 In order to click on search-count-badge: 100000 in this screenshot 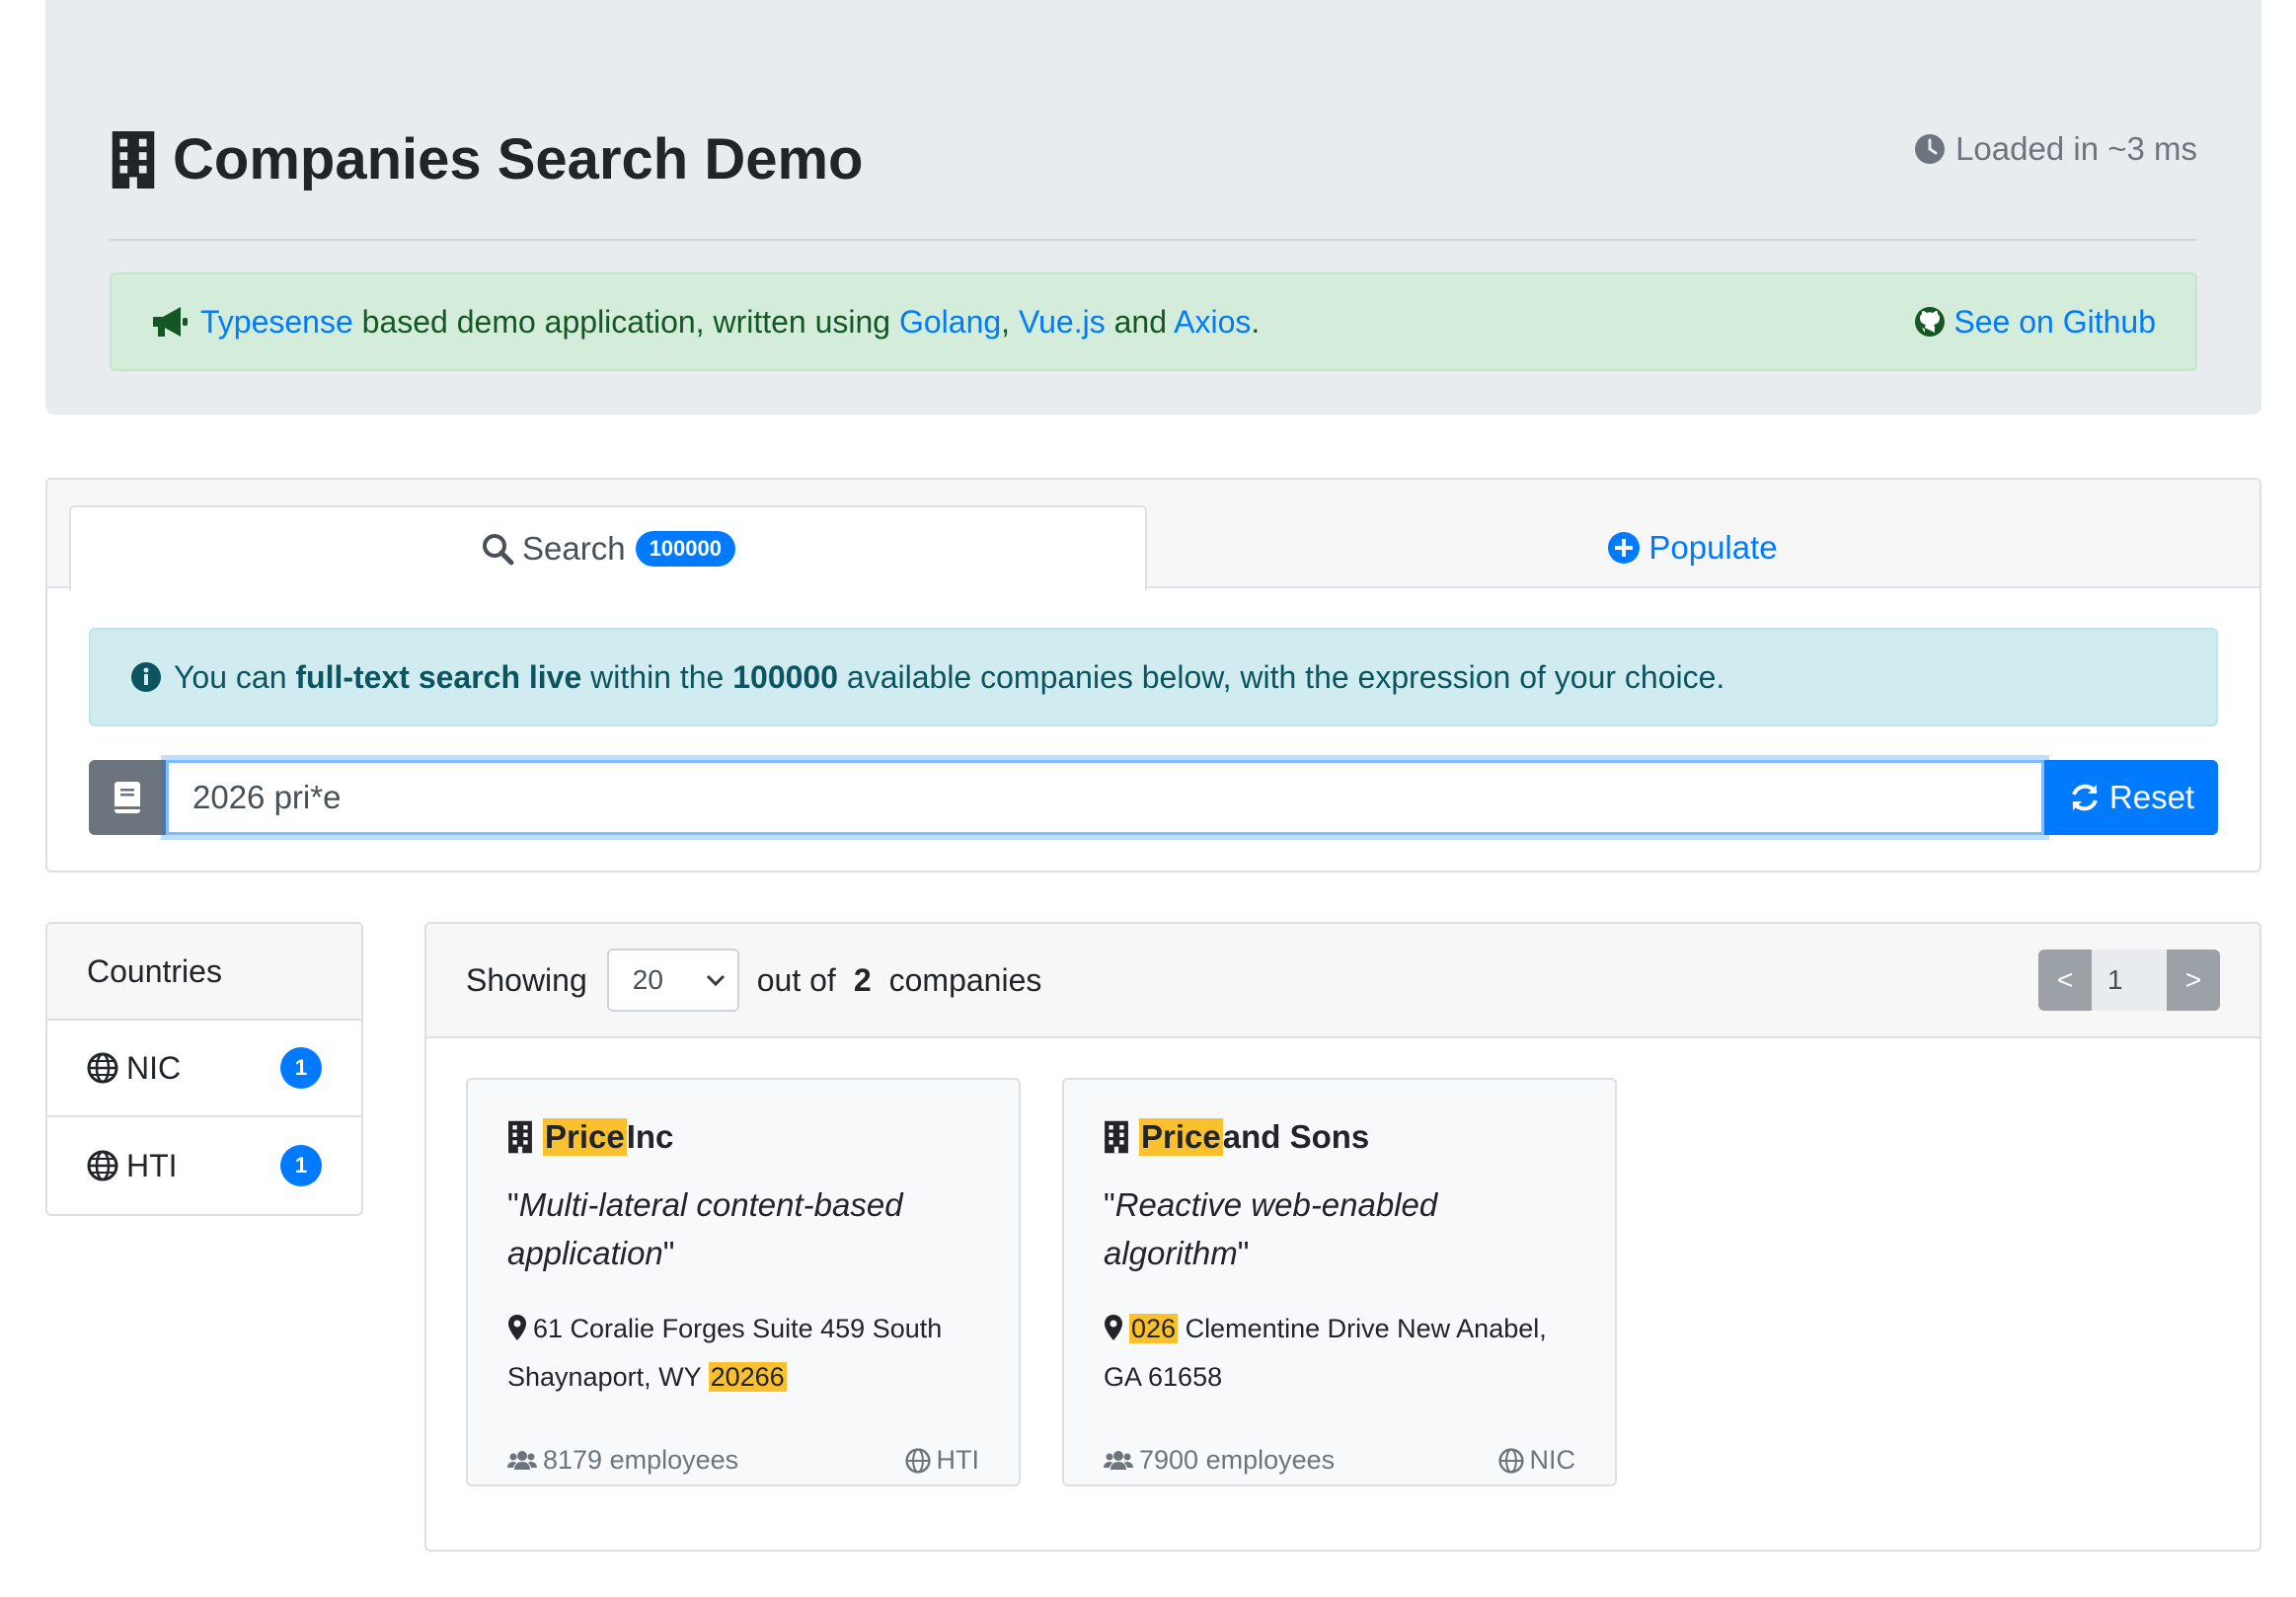, I will do `click(685, 549)`.